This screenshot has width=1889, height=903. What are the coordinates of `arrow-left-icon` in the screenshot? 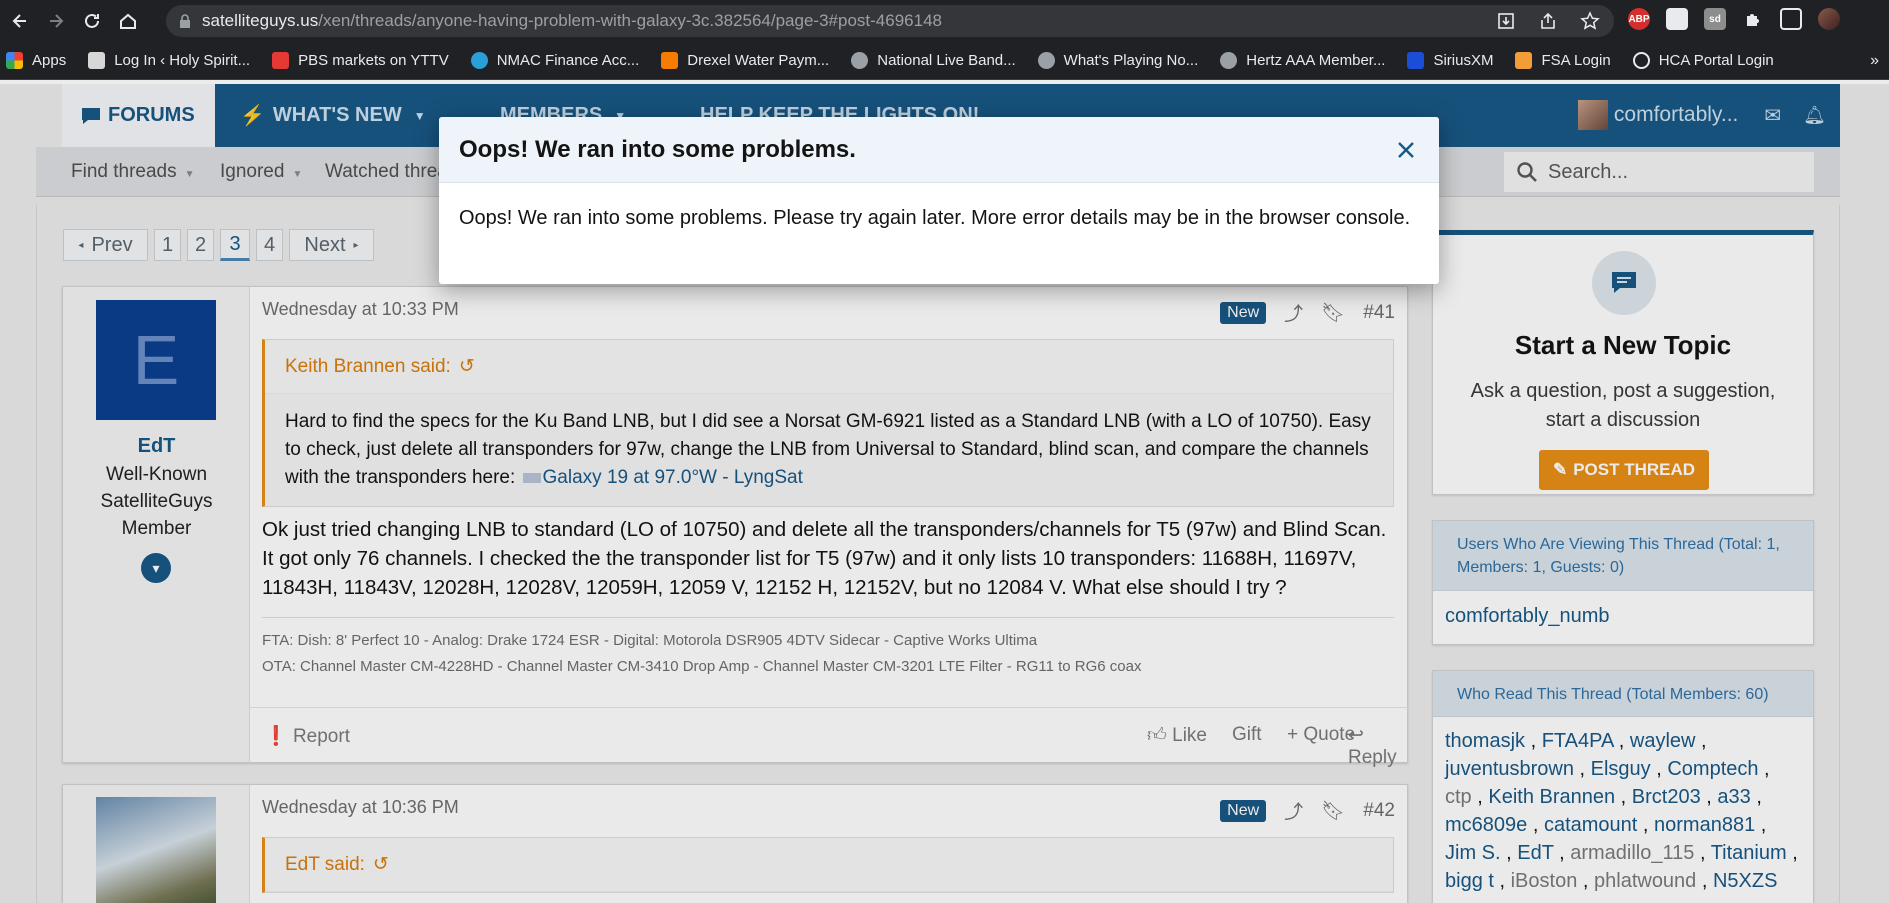 It's located at (19, 21).